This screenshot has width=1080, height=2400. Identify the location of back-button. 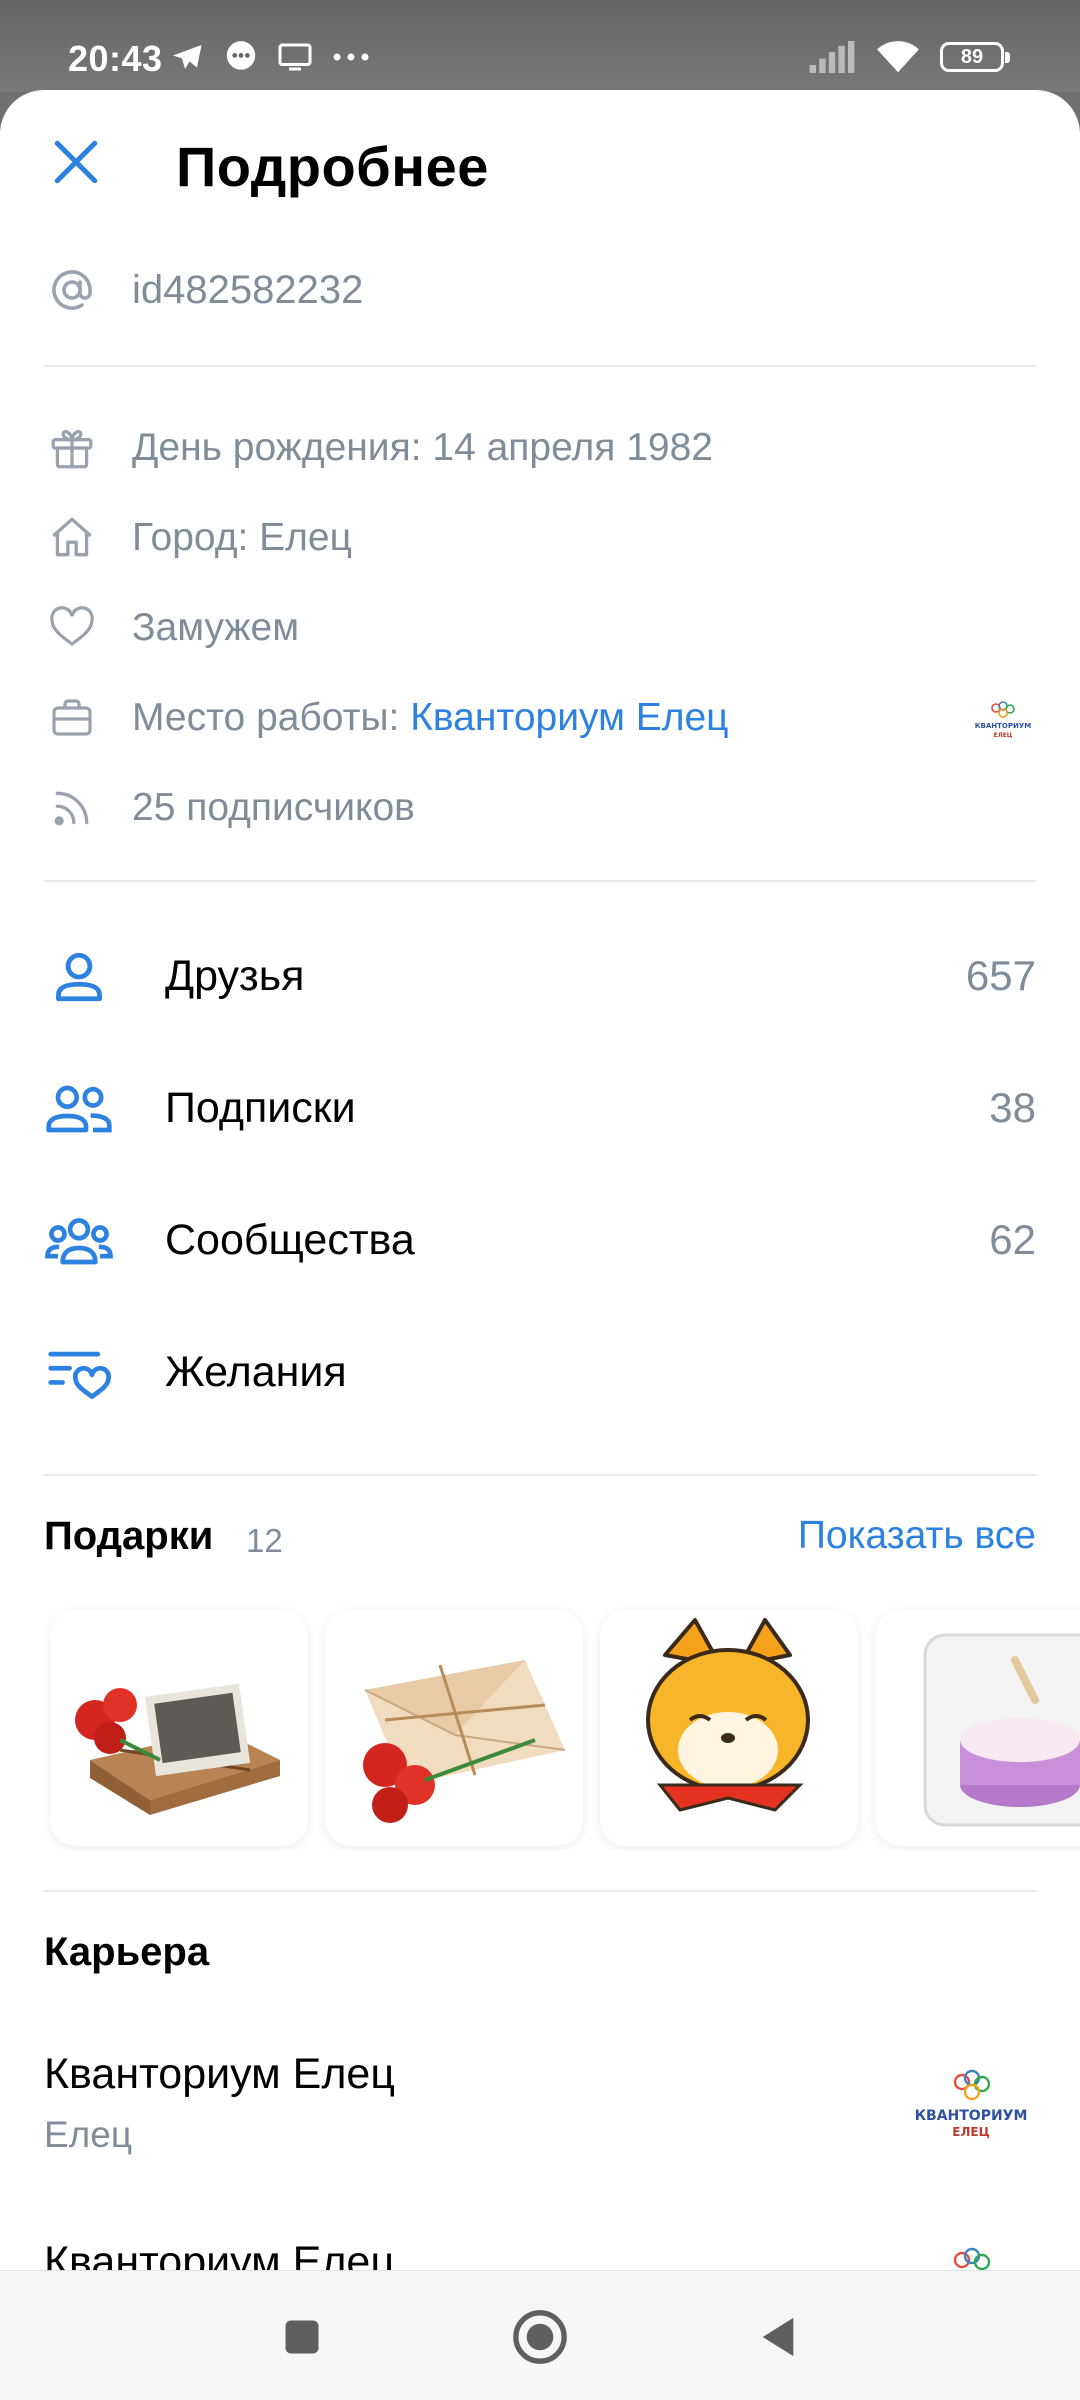
(778, 2337).